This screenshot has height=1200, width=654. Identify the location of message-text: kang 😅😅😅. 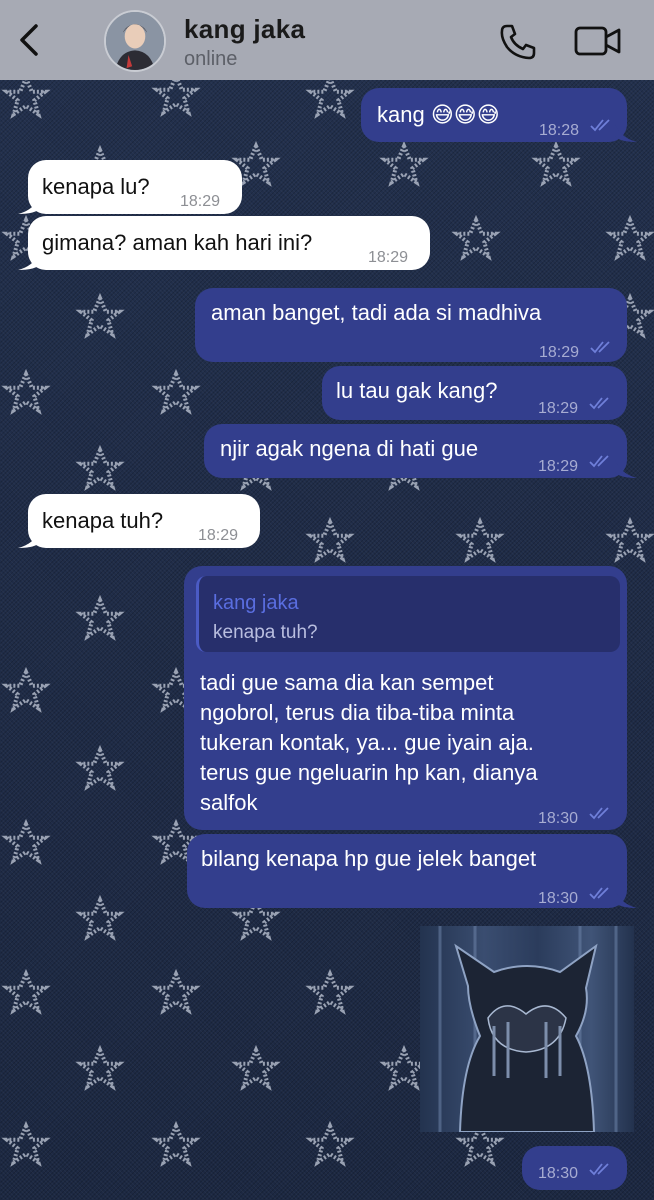
(438, 114).